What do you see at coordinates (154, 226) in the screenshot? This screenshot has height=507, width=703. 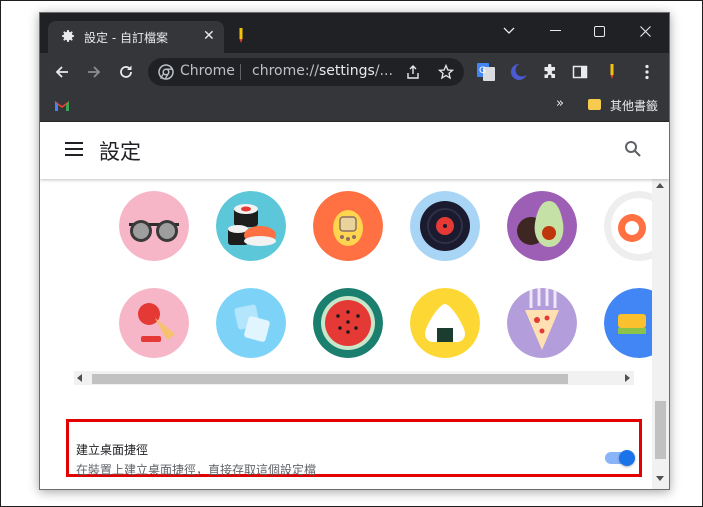 I see `sunglasses-avatar` at bounding box center [154, 226].